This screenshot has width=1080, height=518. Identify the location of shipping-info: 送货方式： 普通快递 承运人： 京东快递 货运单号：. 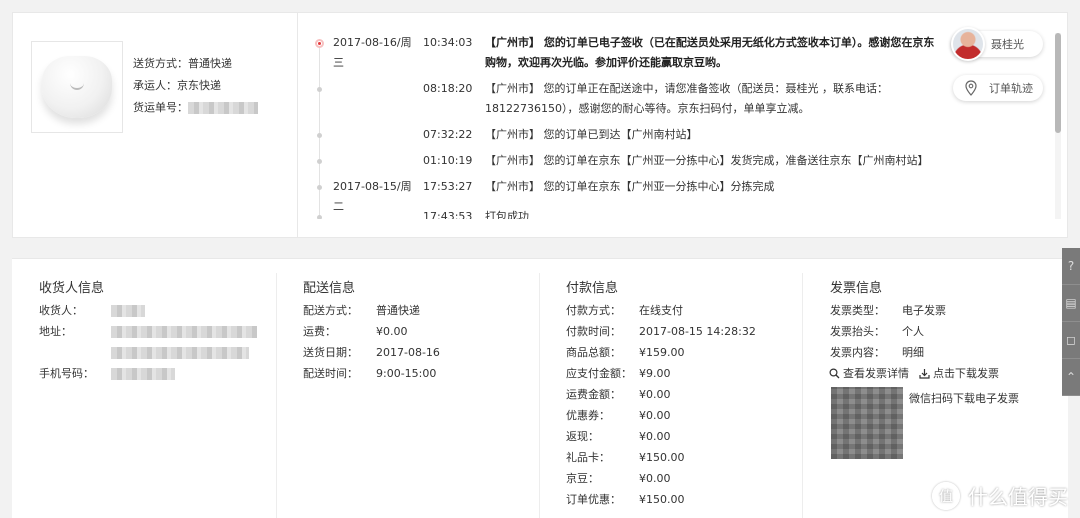
(195, 86).